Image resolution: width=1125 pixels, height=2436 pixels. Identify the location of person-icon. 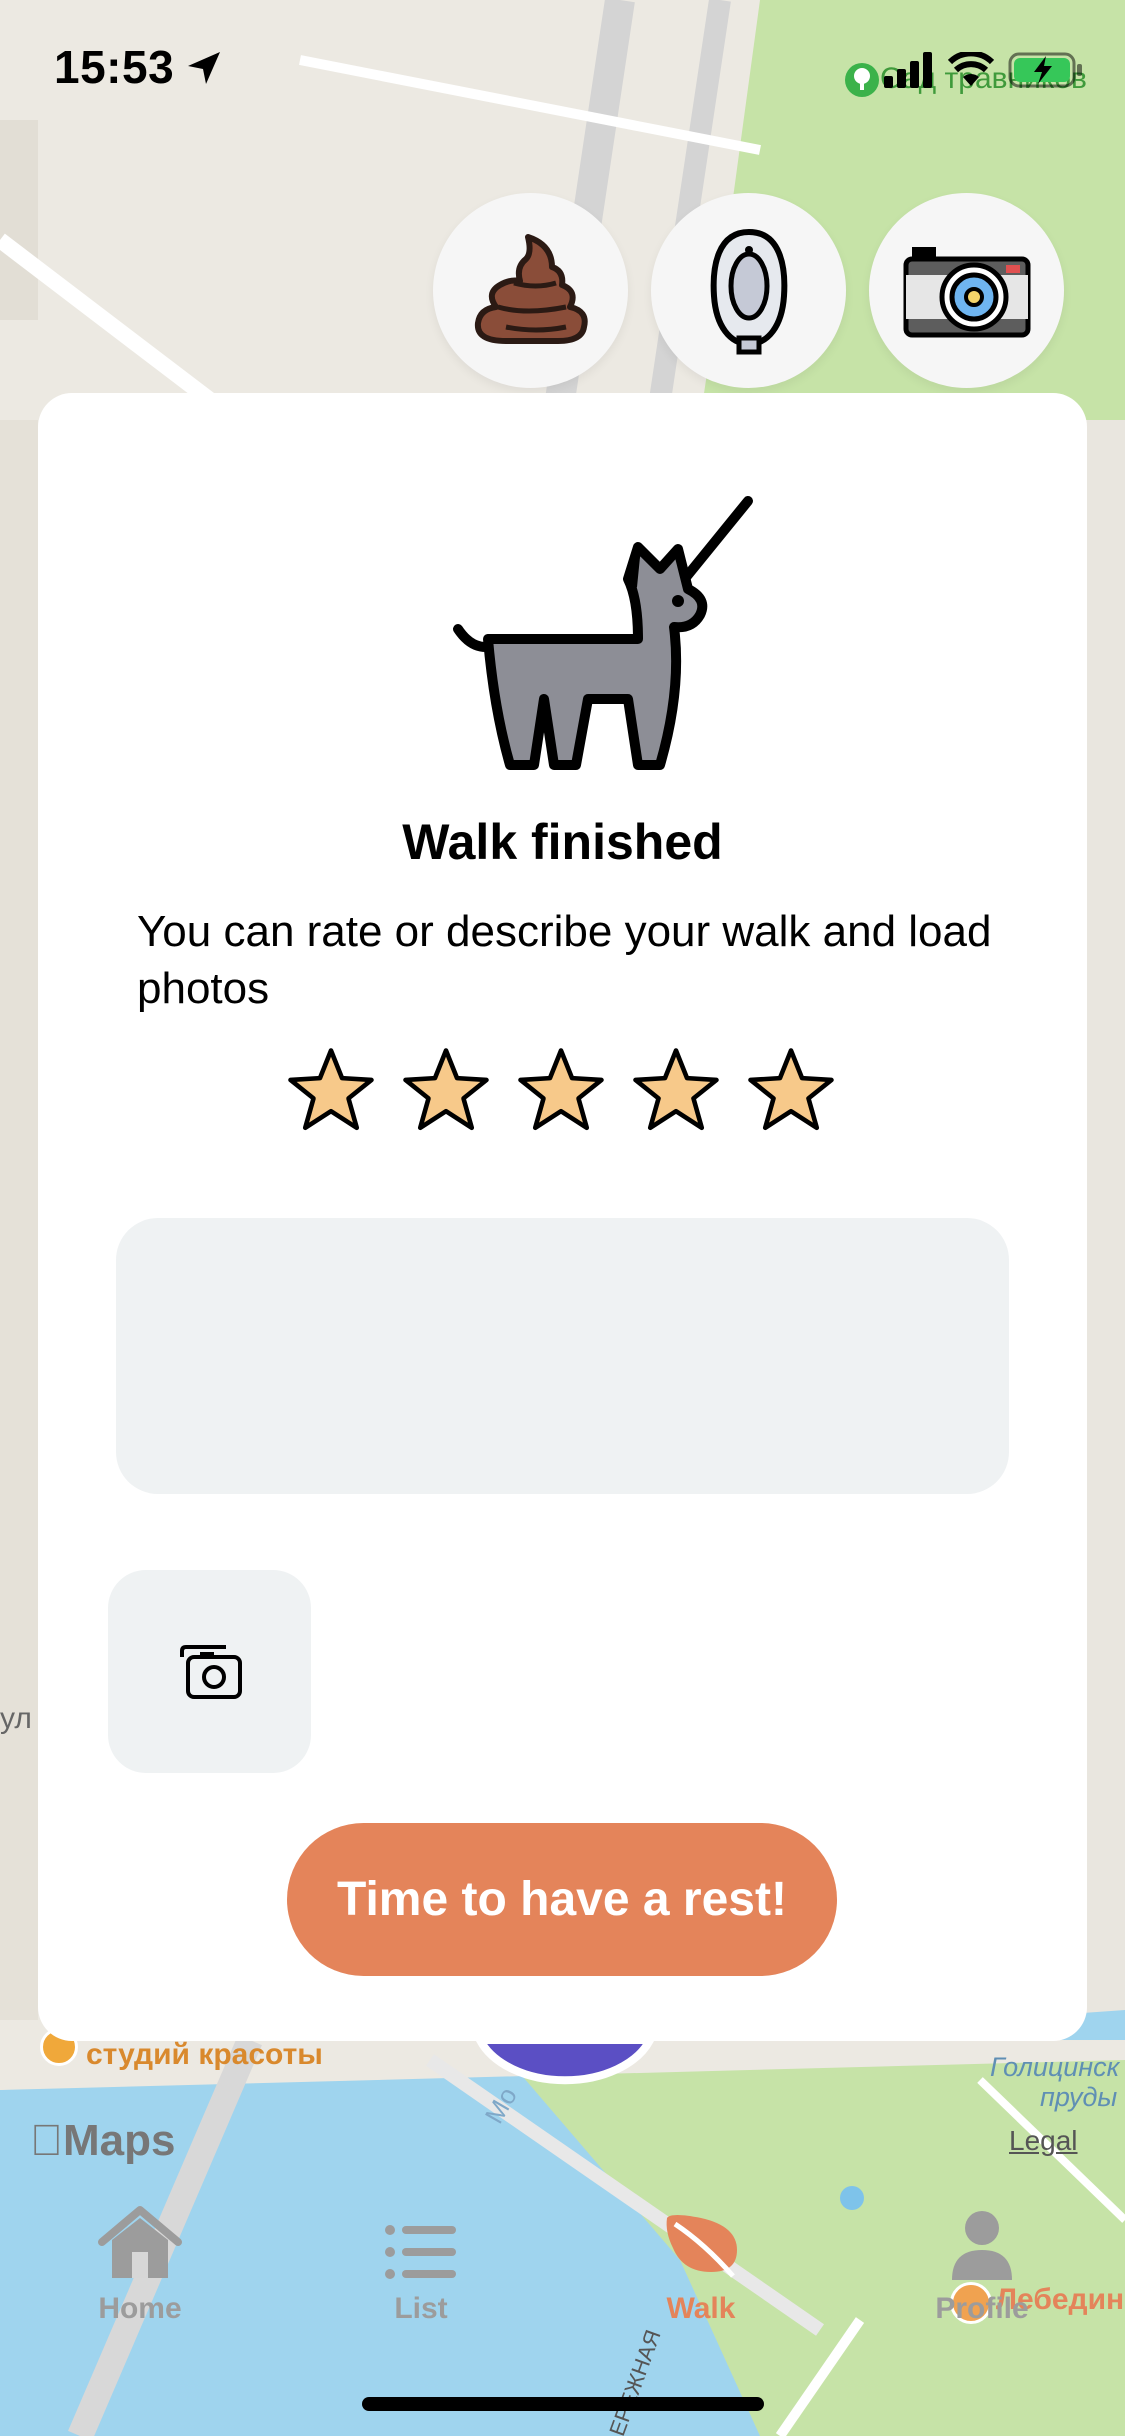
(982, 2245).